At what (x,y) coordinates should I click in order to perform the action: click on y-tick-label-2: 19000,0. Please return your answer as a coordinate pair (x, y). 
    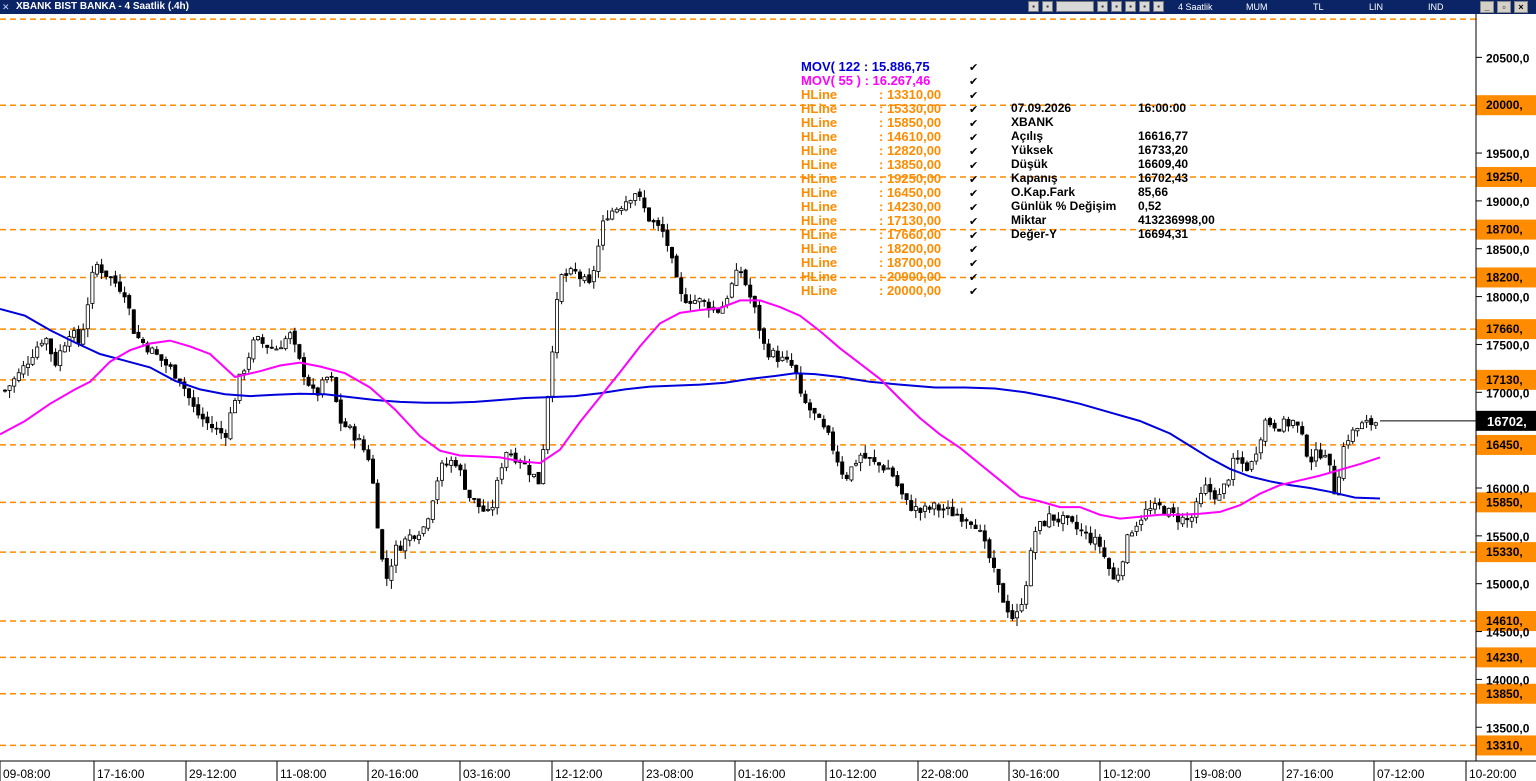
    Looking at the image, I should click on (1508, 202).